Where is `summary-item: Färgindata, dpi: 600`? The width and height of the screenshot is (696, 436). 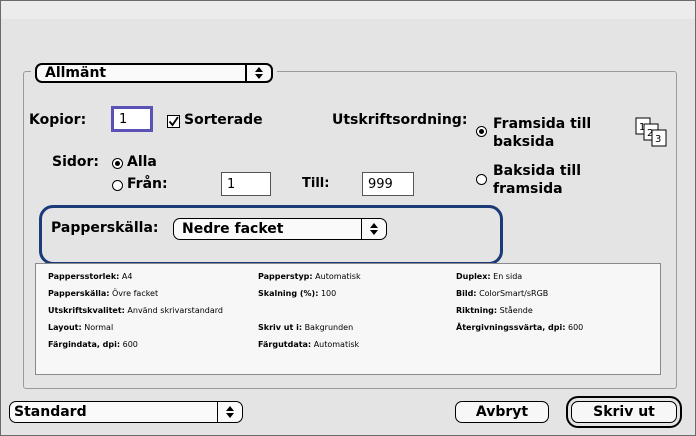
summary-item: Färgindata, dpi: 600 is located at coordinates (93, 344).